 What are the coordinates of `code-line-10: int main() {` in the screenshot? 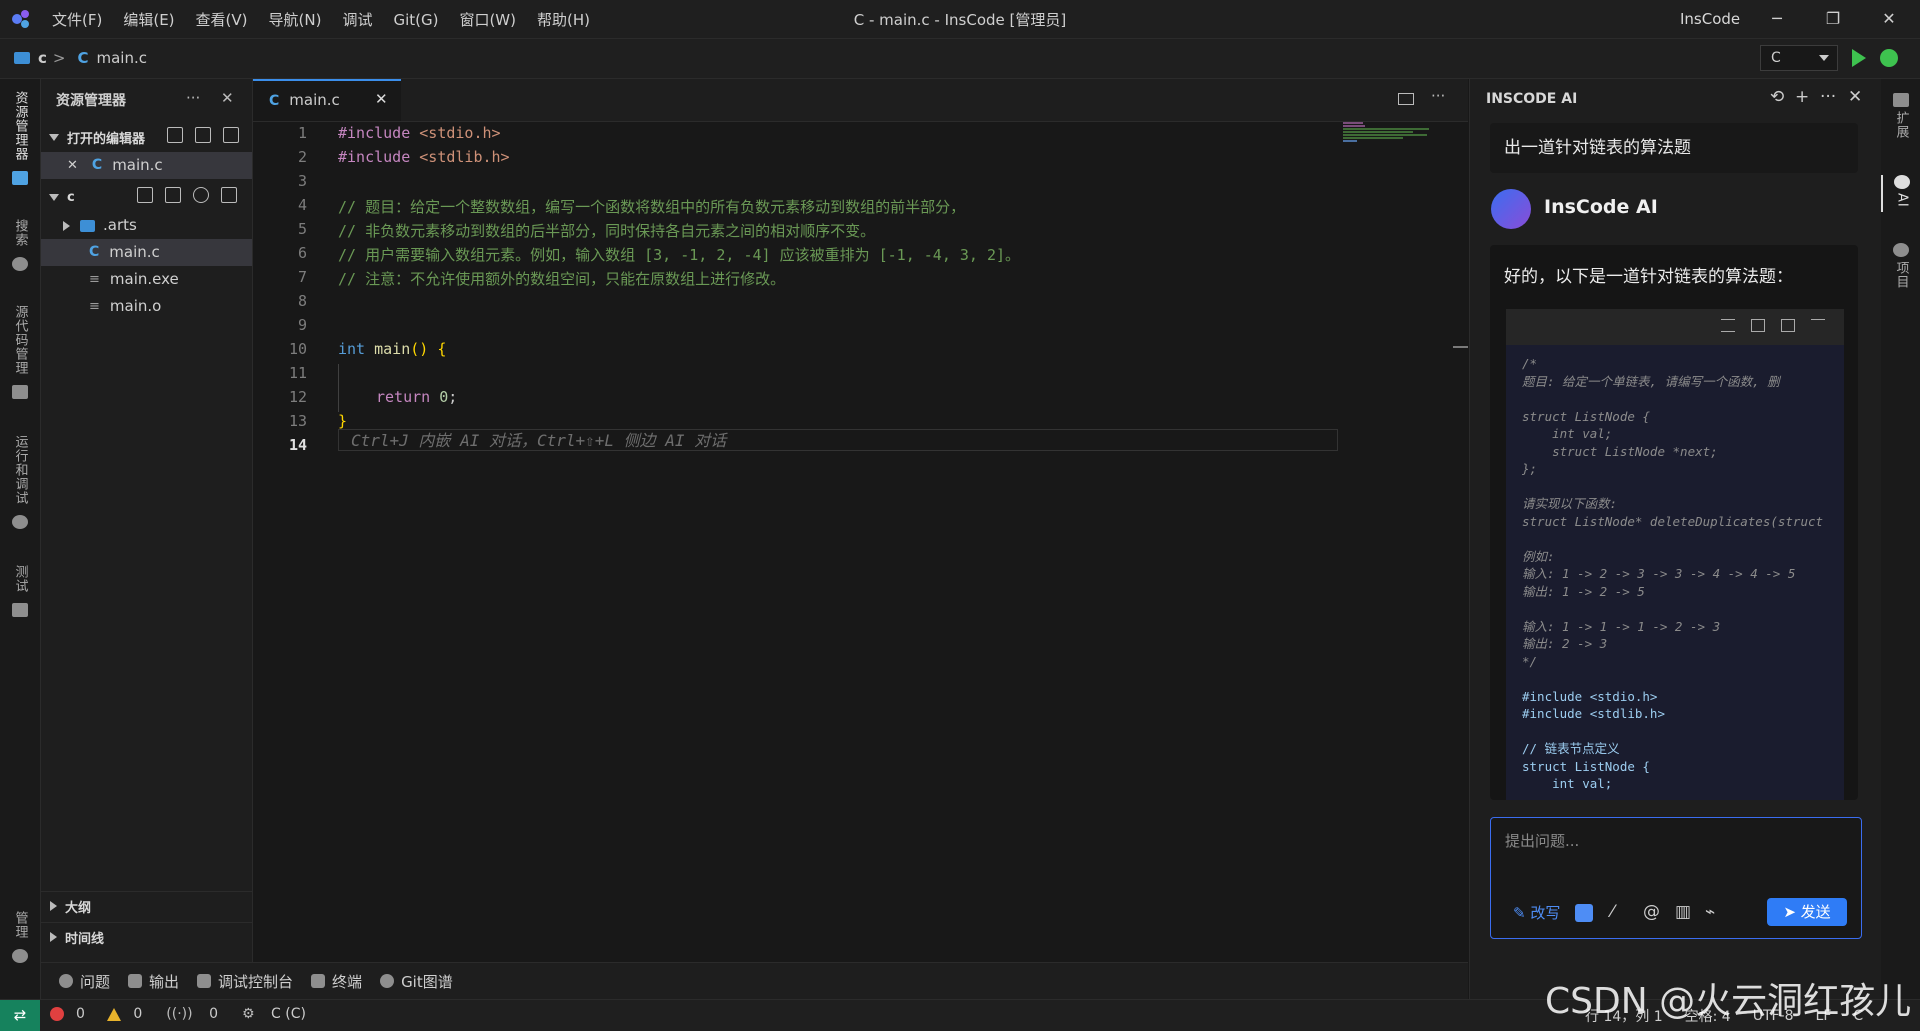 It's located at (392, 349).